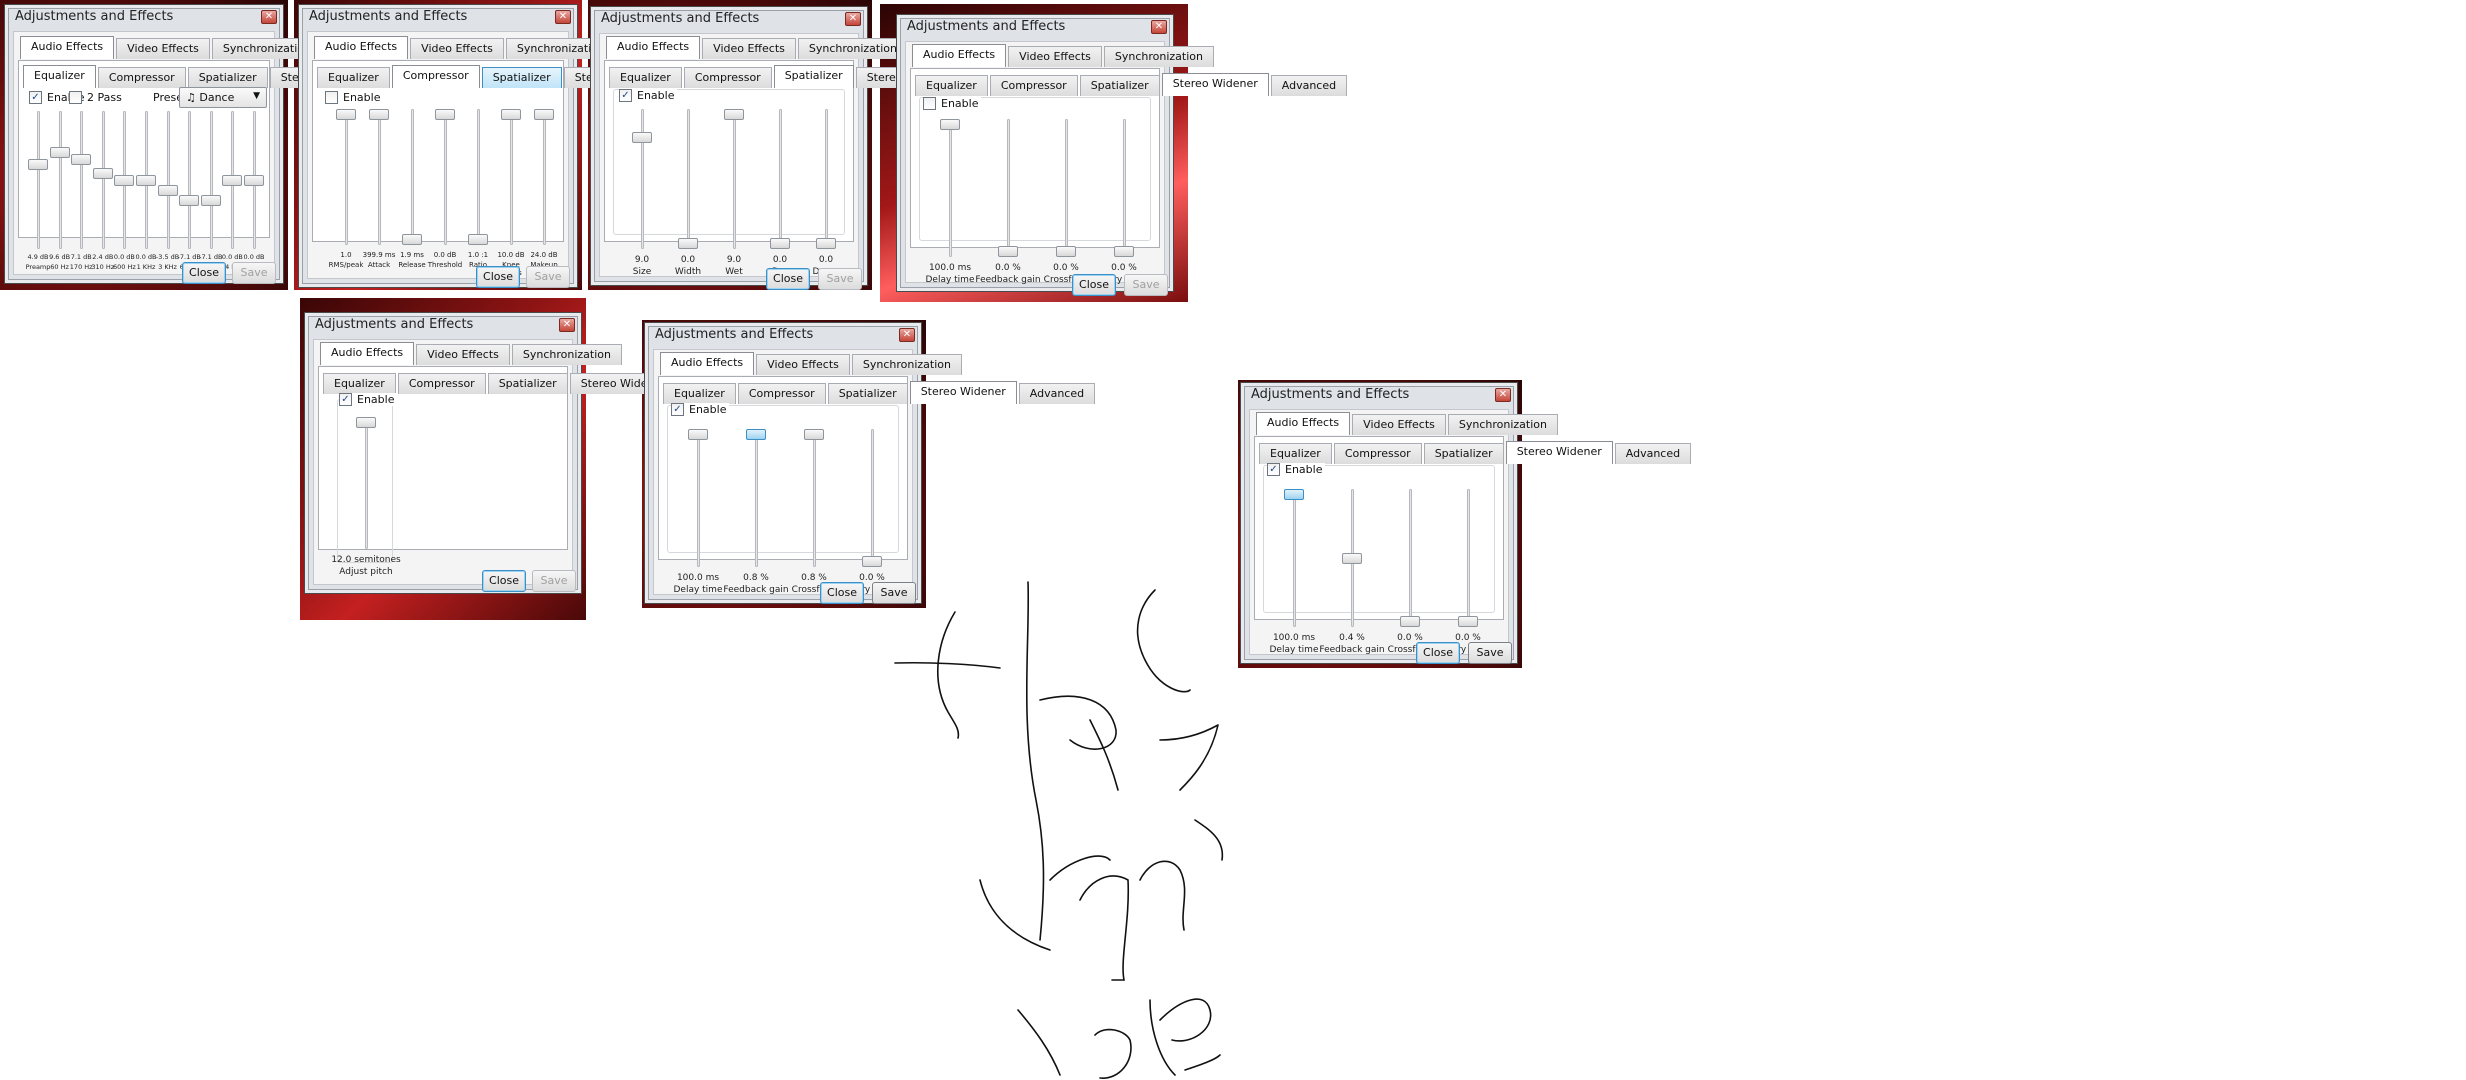 The image size is (2466, 1080). Describe the element at coordinates (1059, 830) in the screenshot. I see `freehand-scribble` at that location.